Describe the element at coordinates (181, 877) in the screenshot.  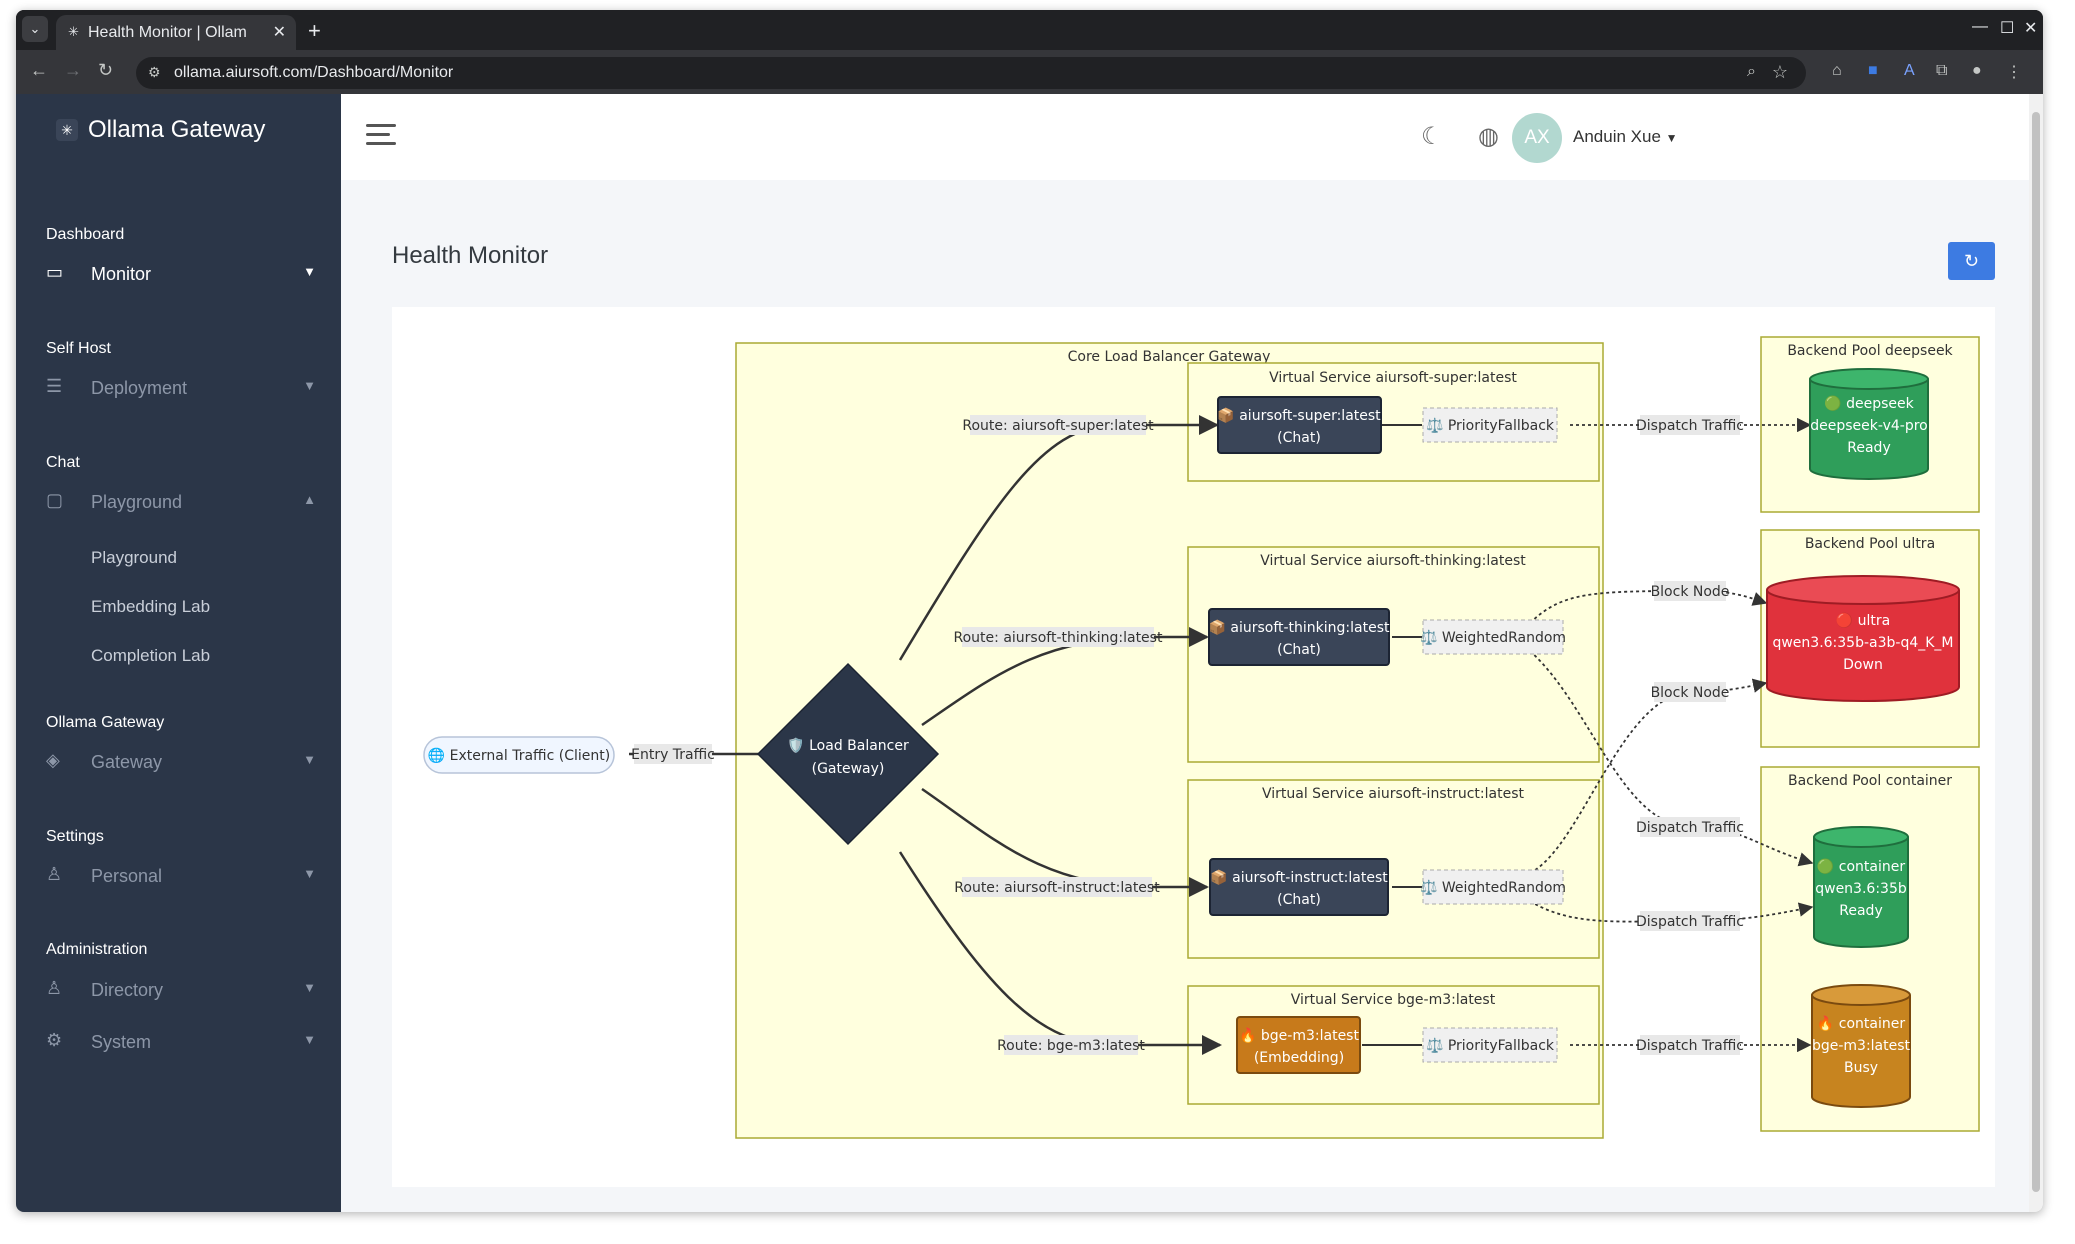
I see `sidebar-item-personal: ♙ Personal ▼` at that location.